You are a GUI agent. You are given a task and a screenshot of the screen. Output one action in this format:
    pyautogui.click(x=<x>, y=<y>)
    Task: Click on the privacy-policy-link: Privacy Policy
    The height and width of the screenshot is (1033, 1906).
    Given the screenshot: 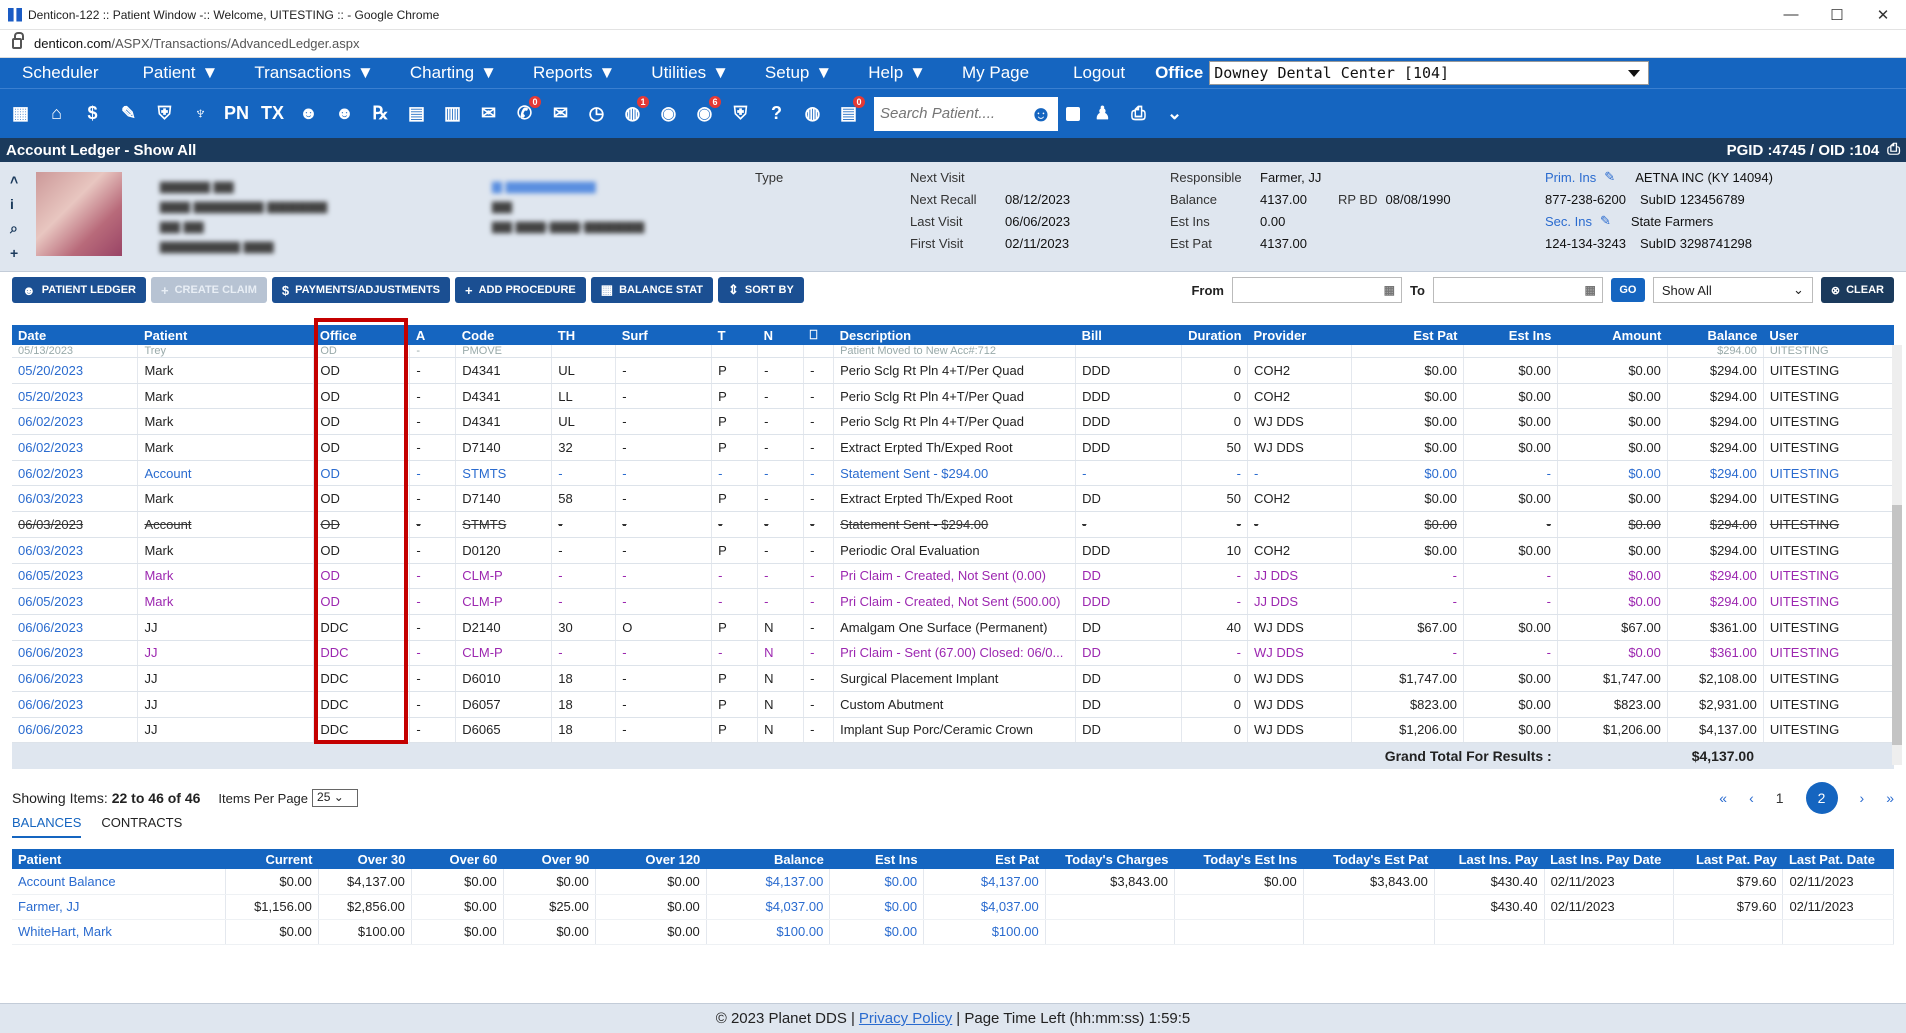 What is the action you would take?
    pyautogui.click(x=905, y=1018)
    